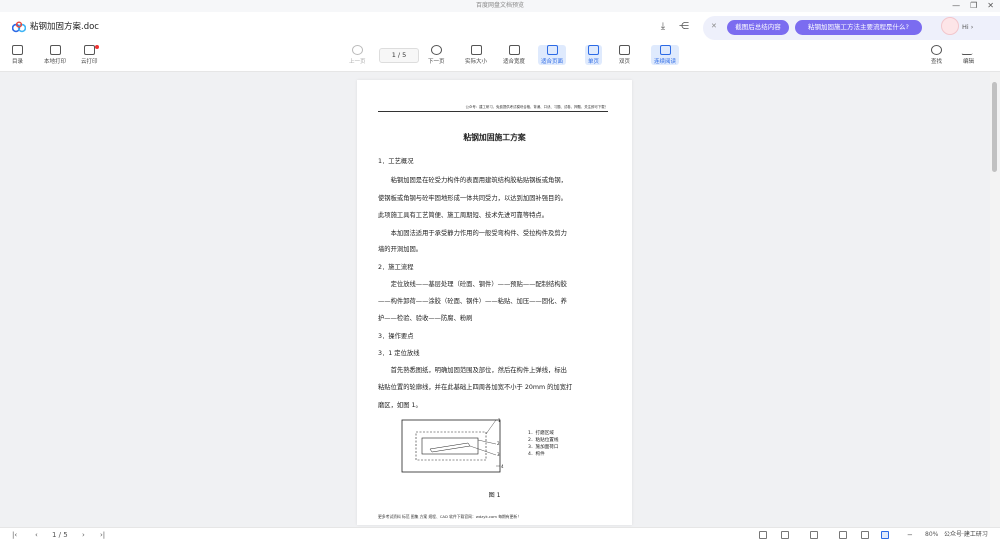 The width and height of the screenshot is (1000, 541). I want to click on baidu-netdisk-logo-icon, so click(19, 27).